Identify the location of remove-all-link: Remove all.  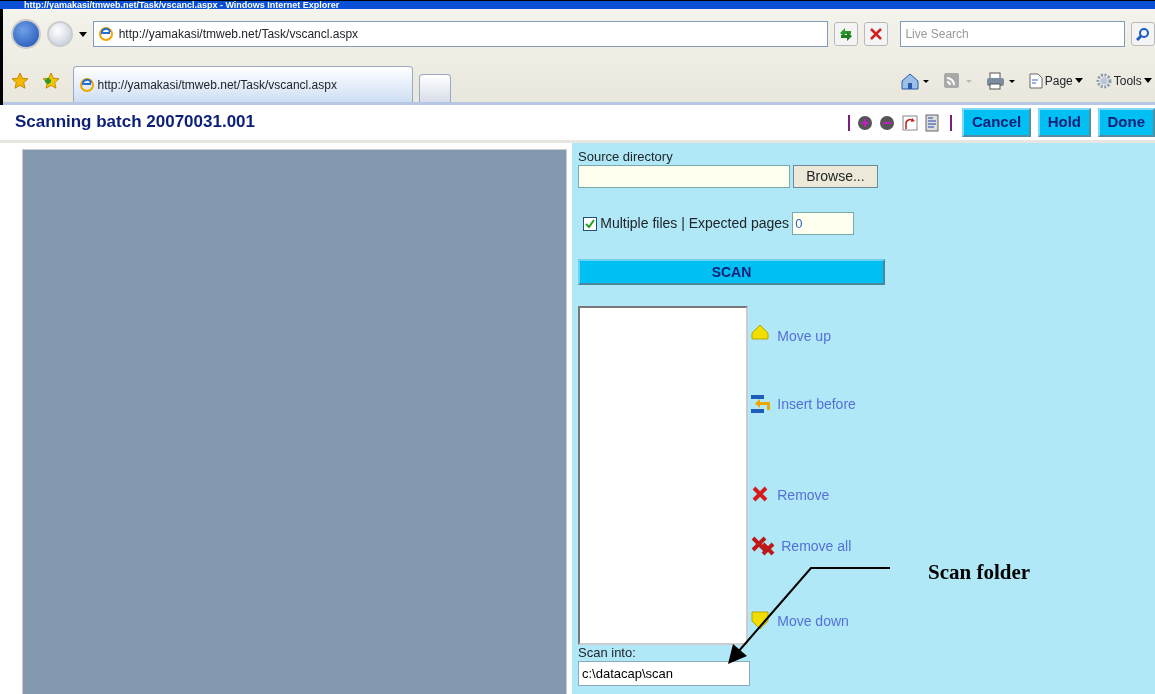
(816, 546).